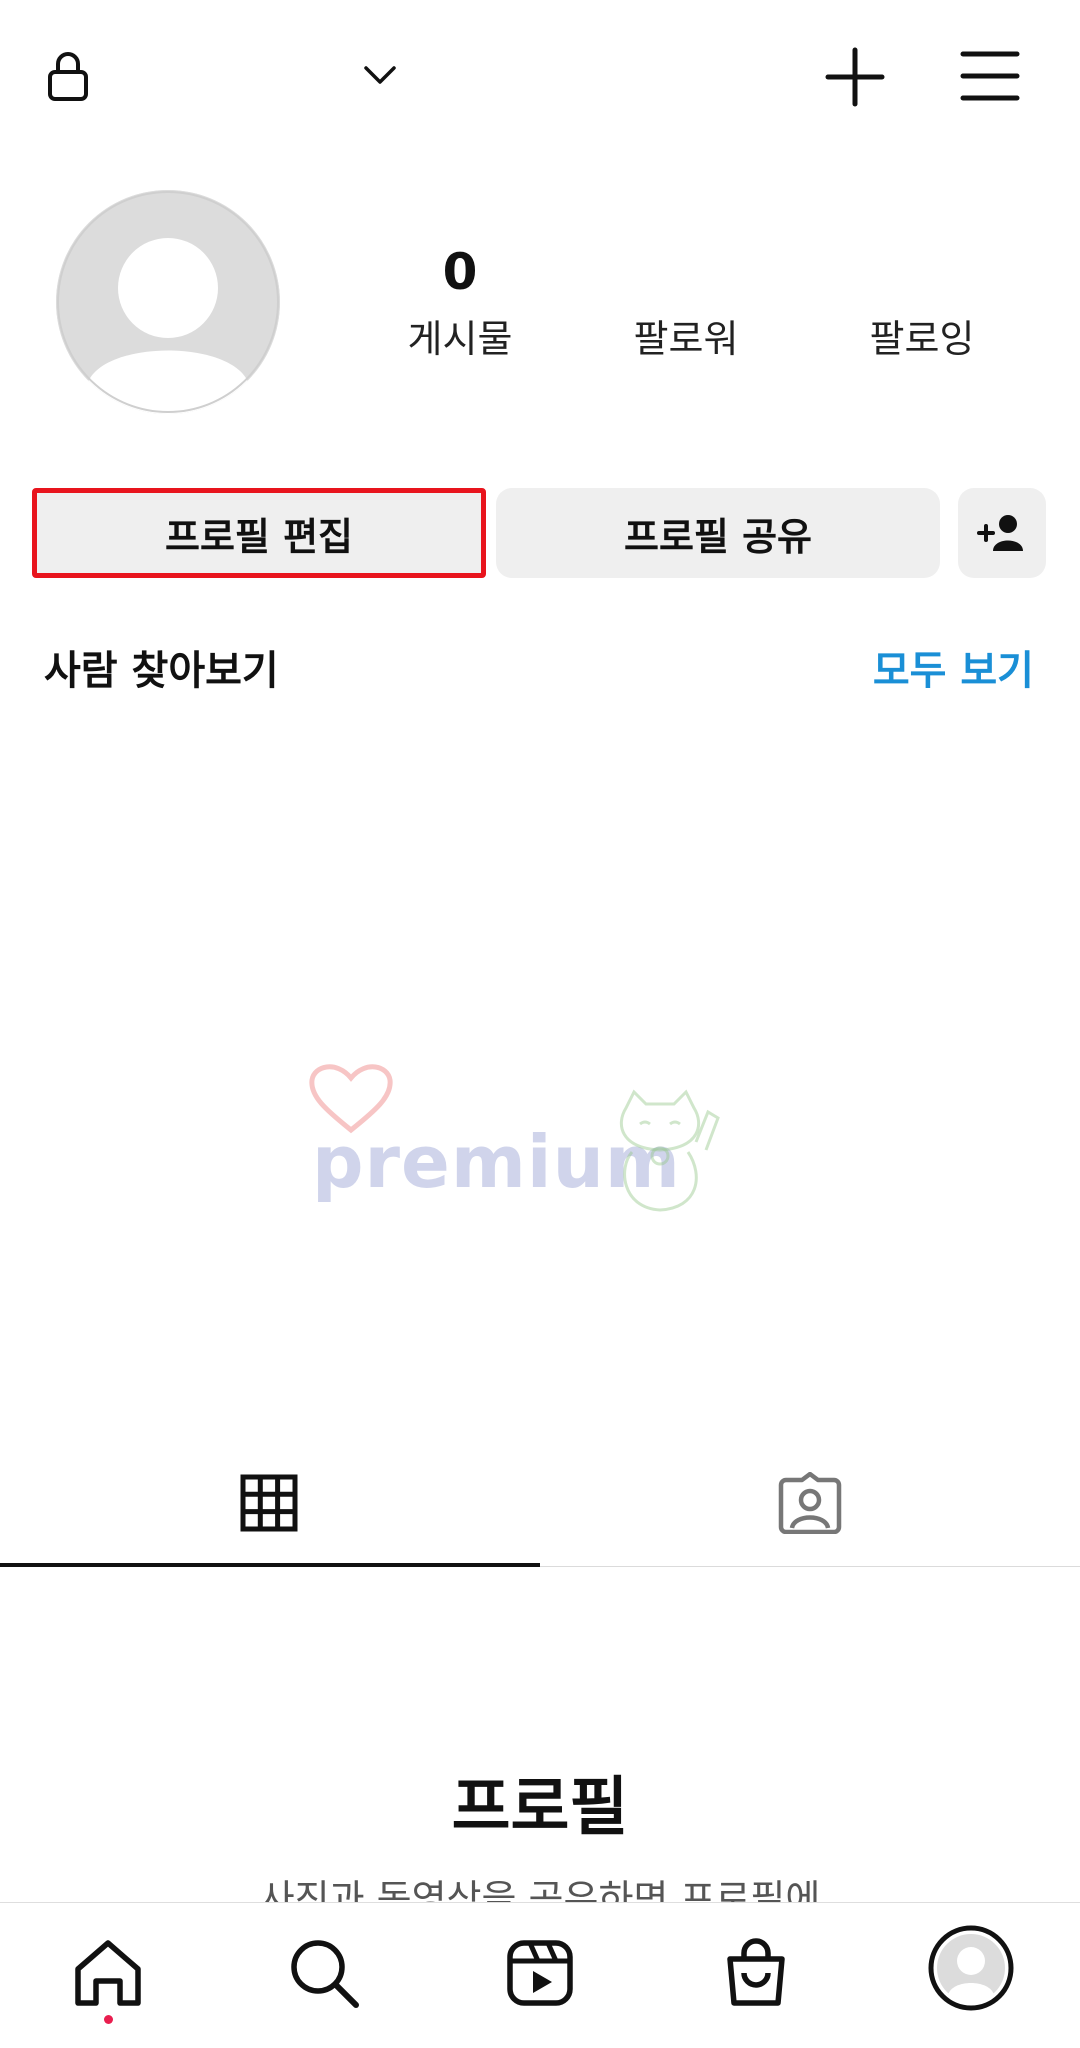  What do you see at coordinates (269, 1503) in the screenshot?
I see `grid-icon` at bounding box center [269, 1503].